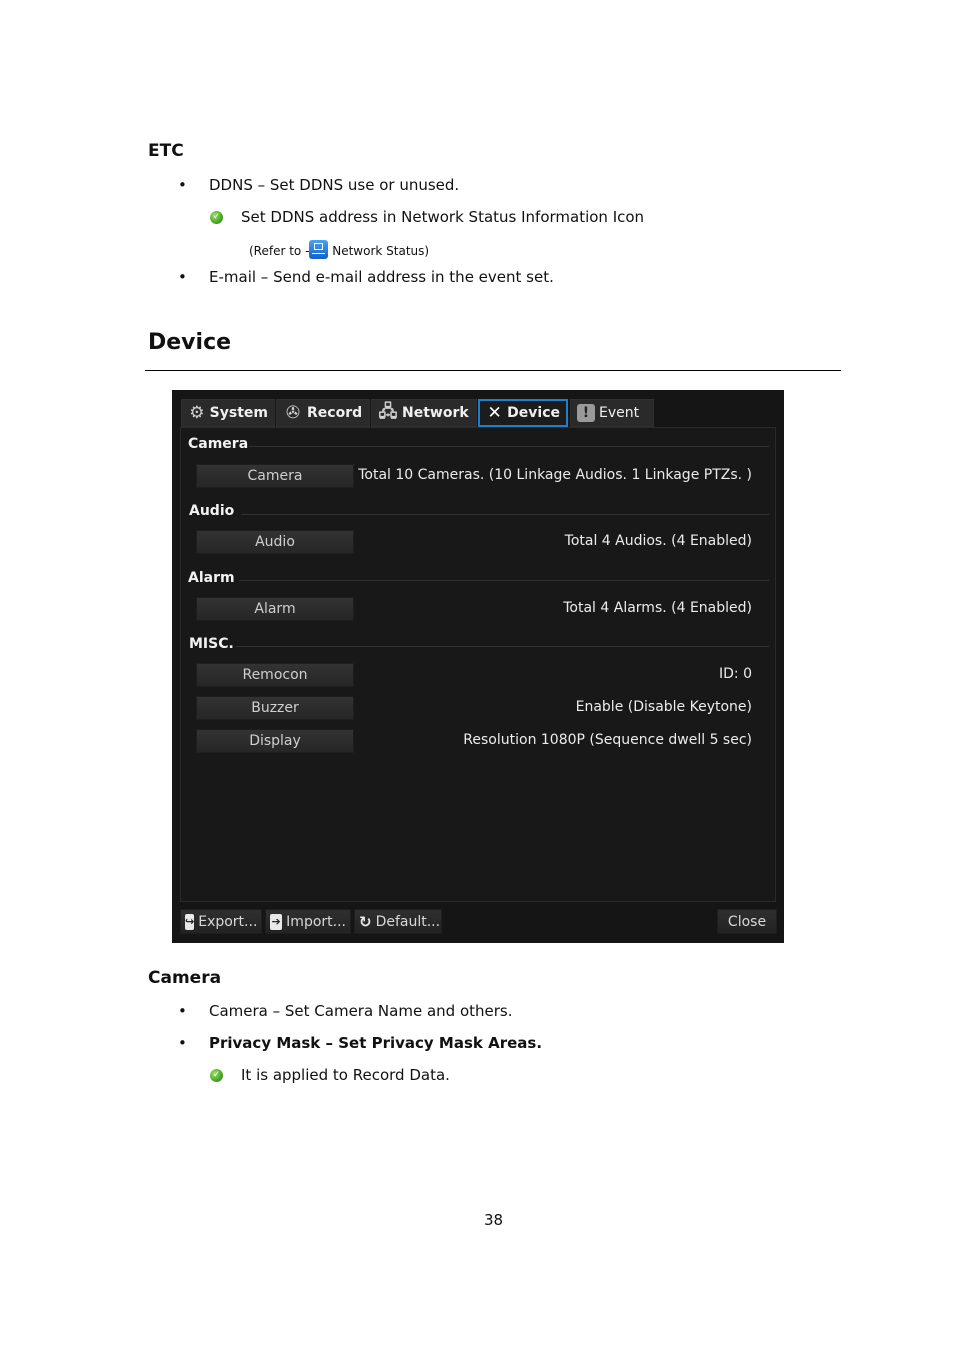 The image size is (954, 1350). What do you see at coordinates (335, 413) in the screenshot?
I see `tab-label: Record` at bounding box center [335, 413].